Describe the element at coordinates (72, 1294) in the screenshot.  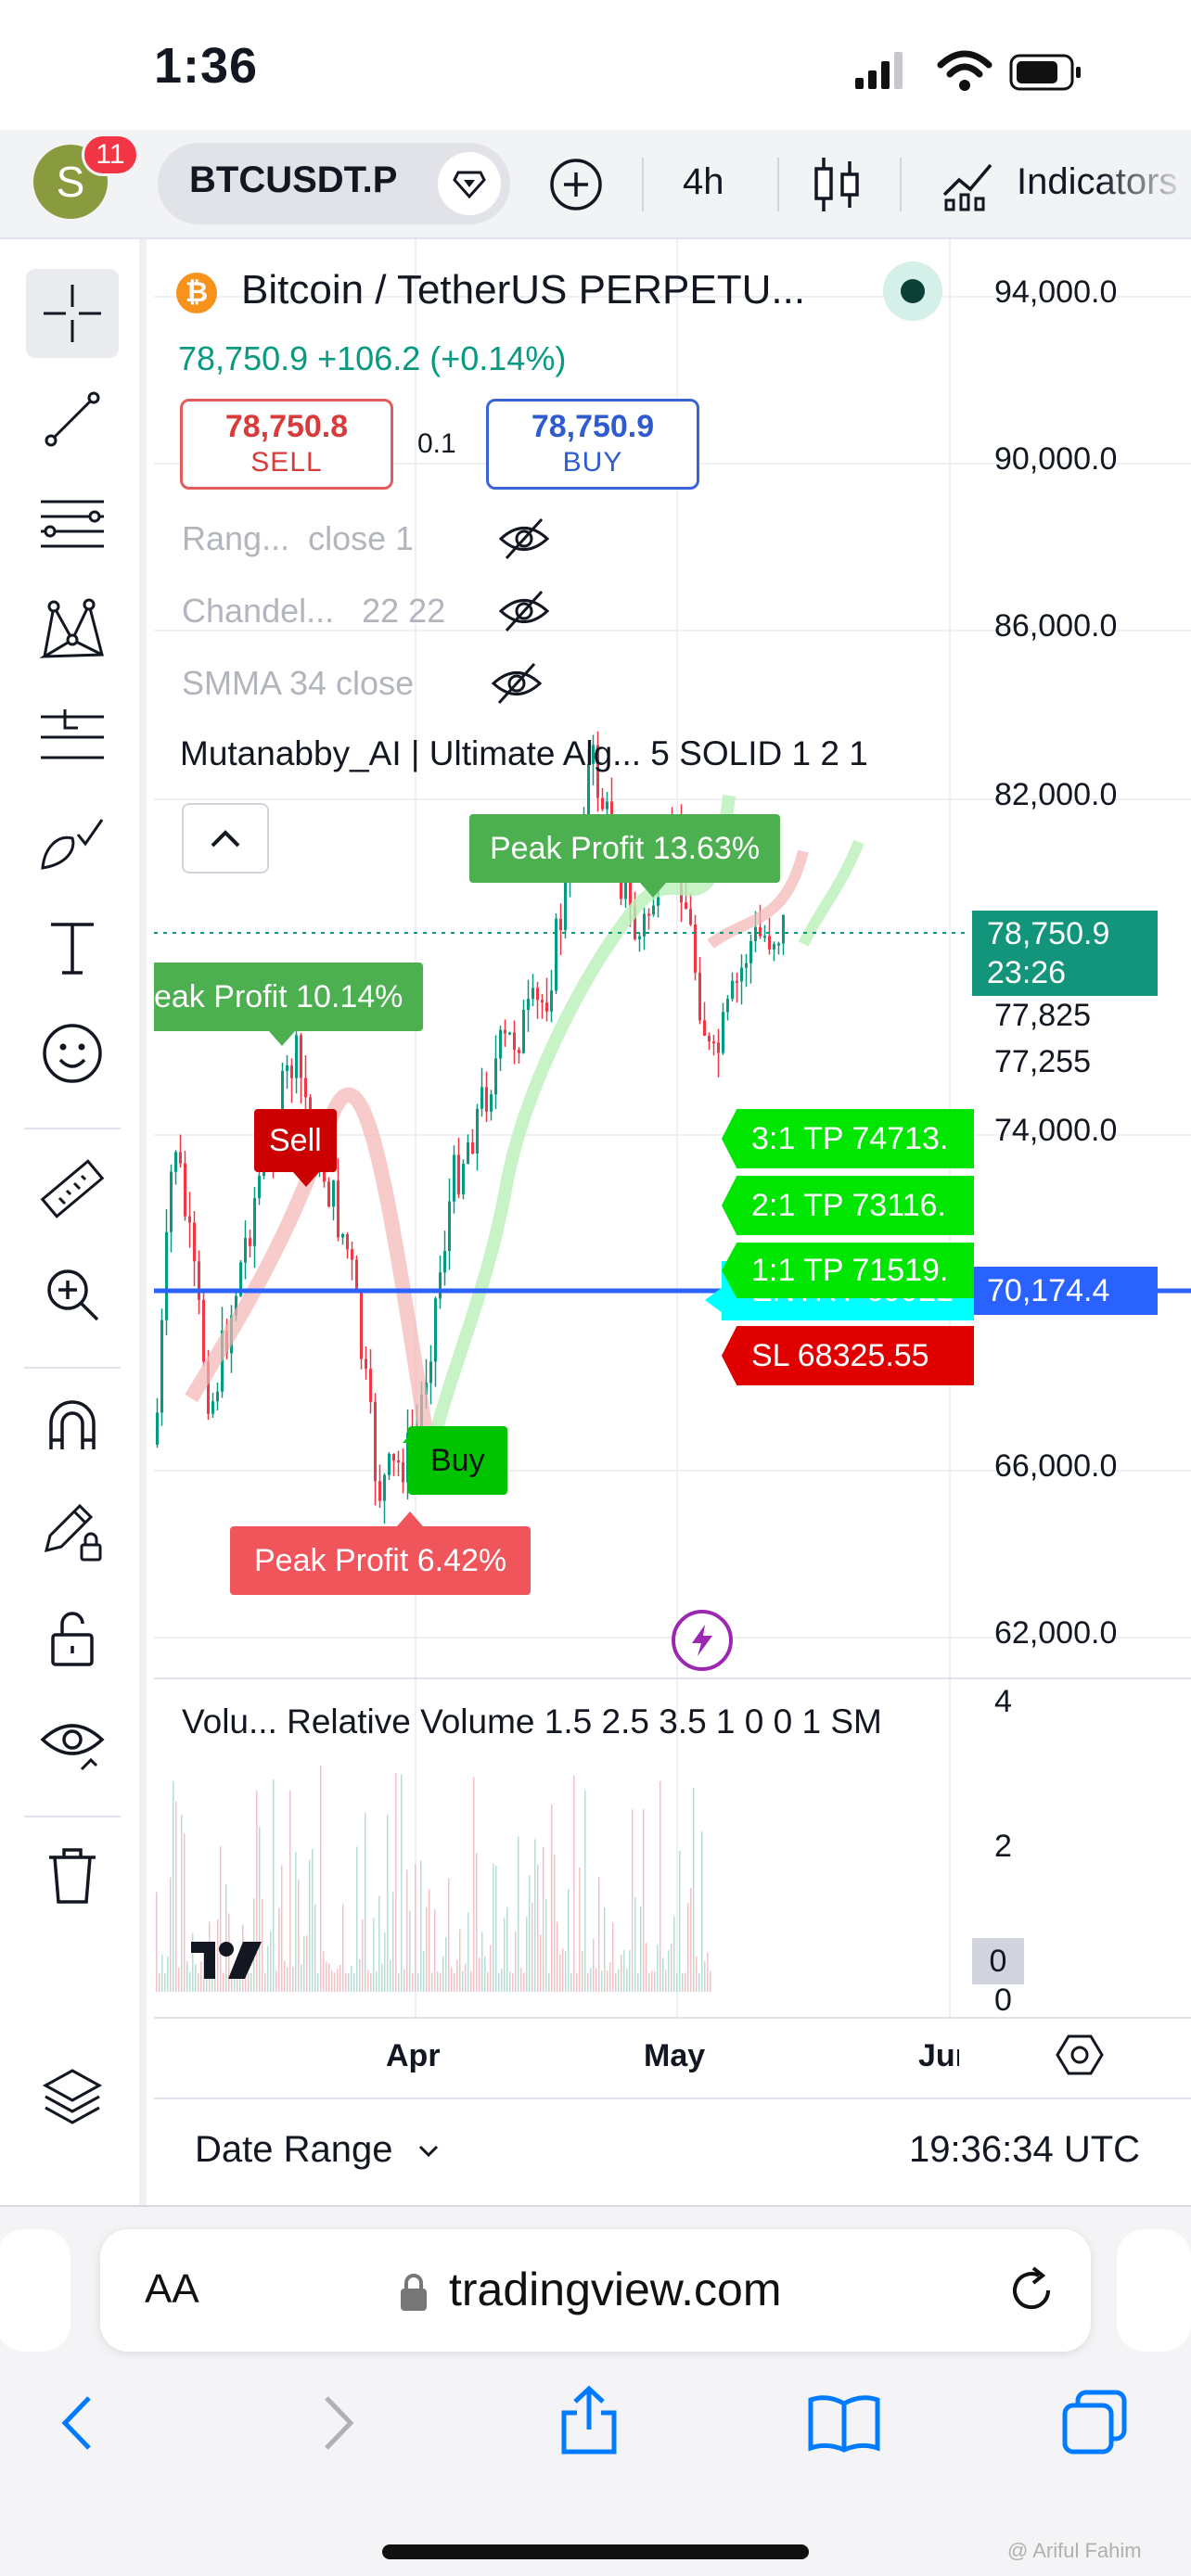
I see `zoom-in-icon` at that location.